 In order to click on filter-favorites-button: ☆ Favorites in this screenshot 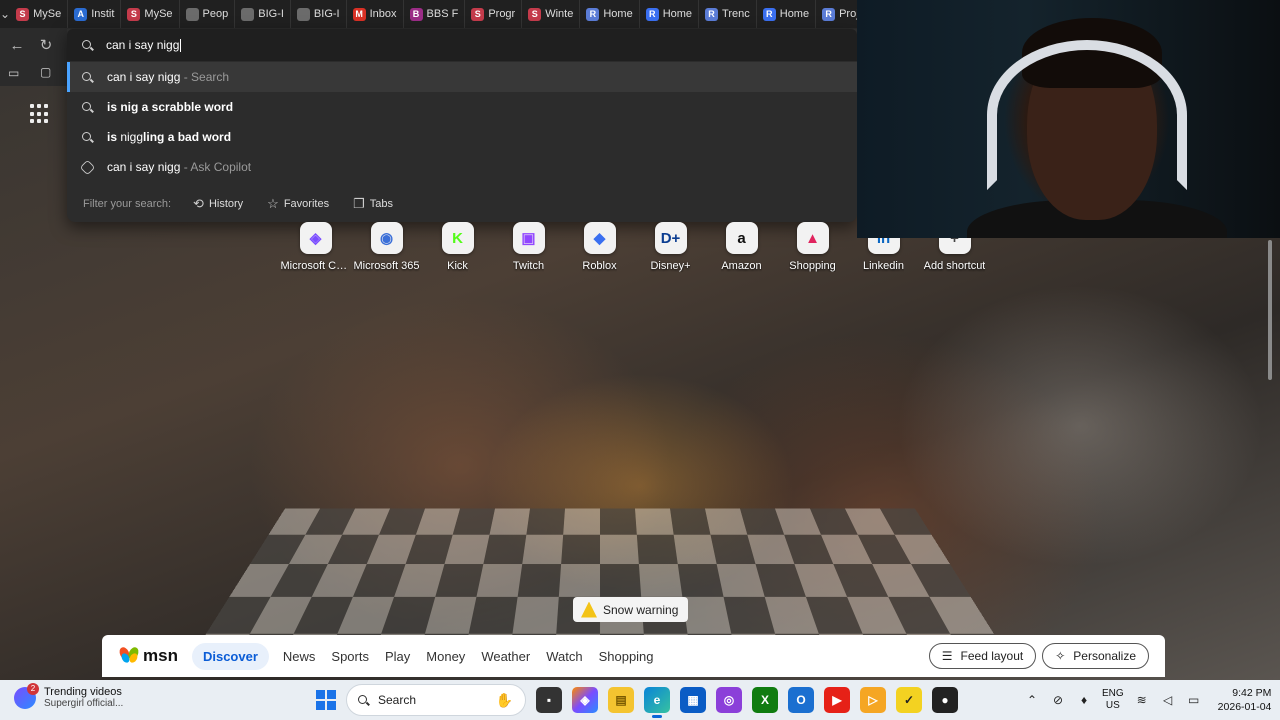, I will do `click(298, 204)`.